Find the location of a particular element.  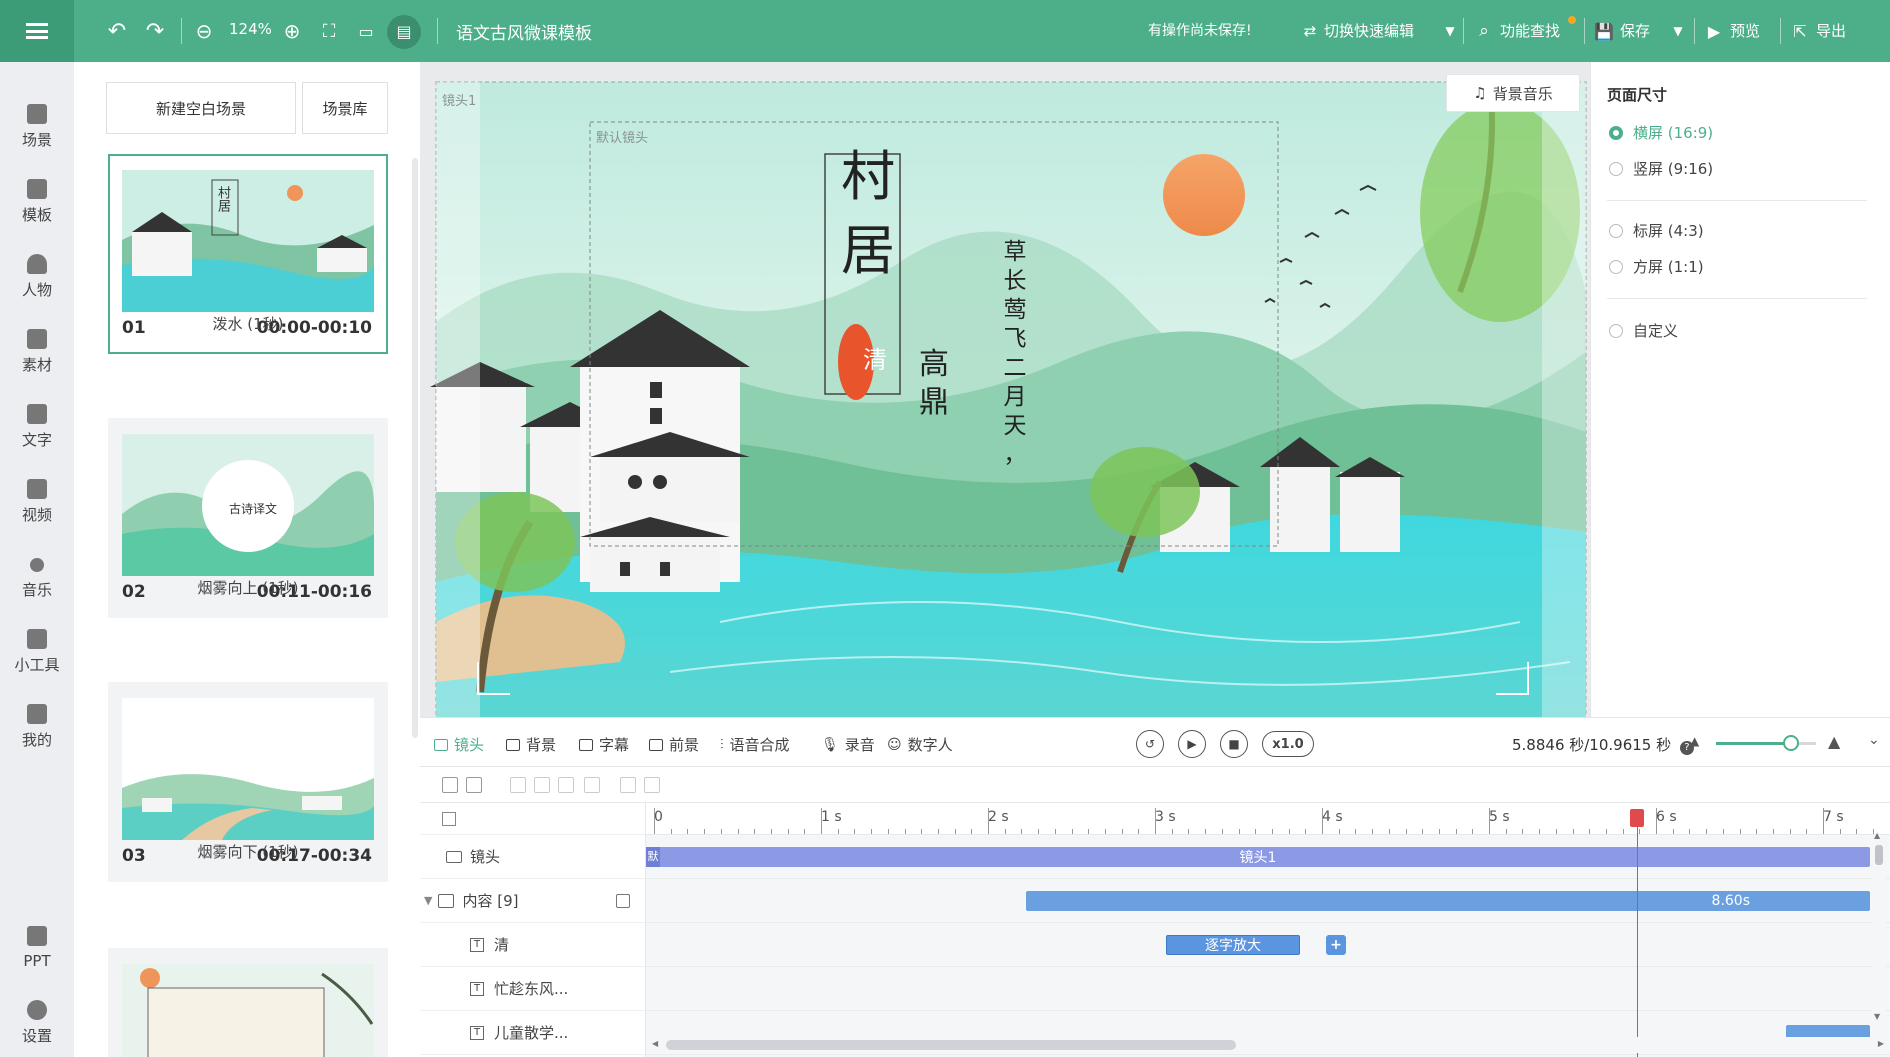

nav-item-text: 文字 is located at coordinates (37, 429).